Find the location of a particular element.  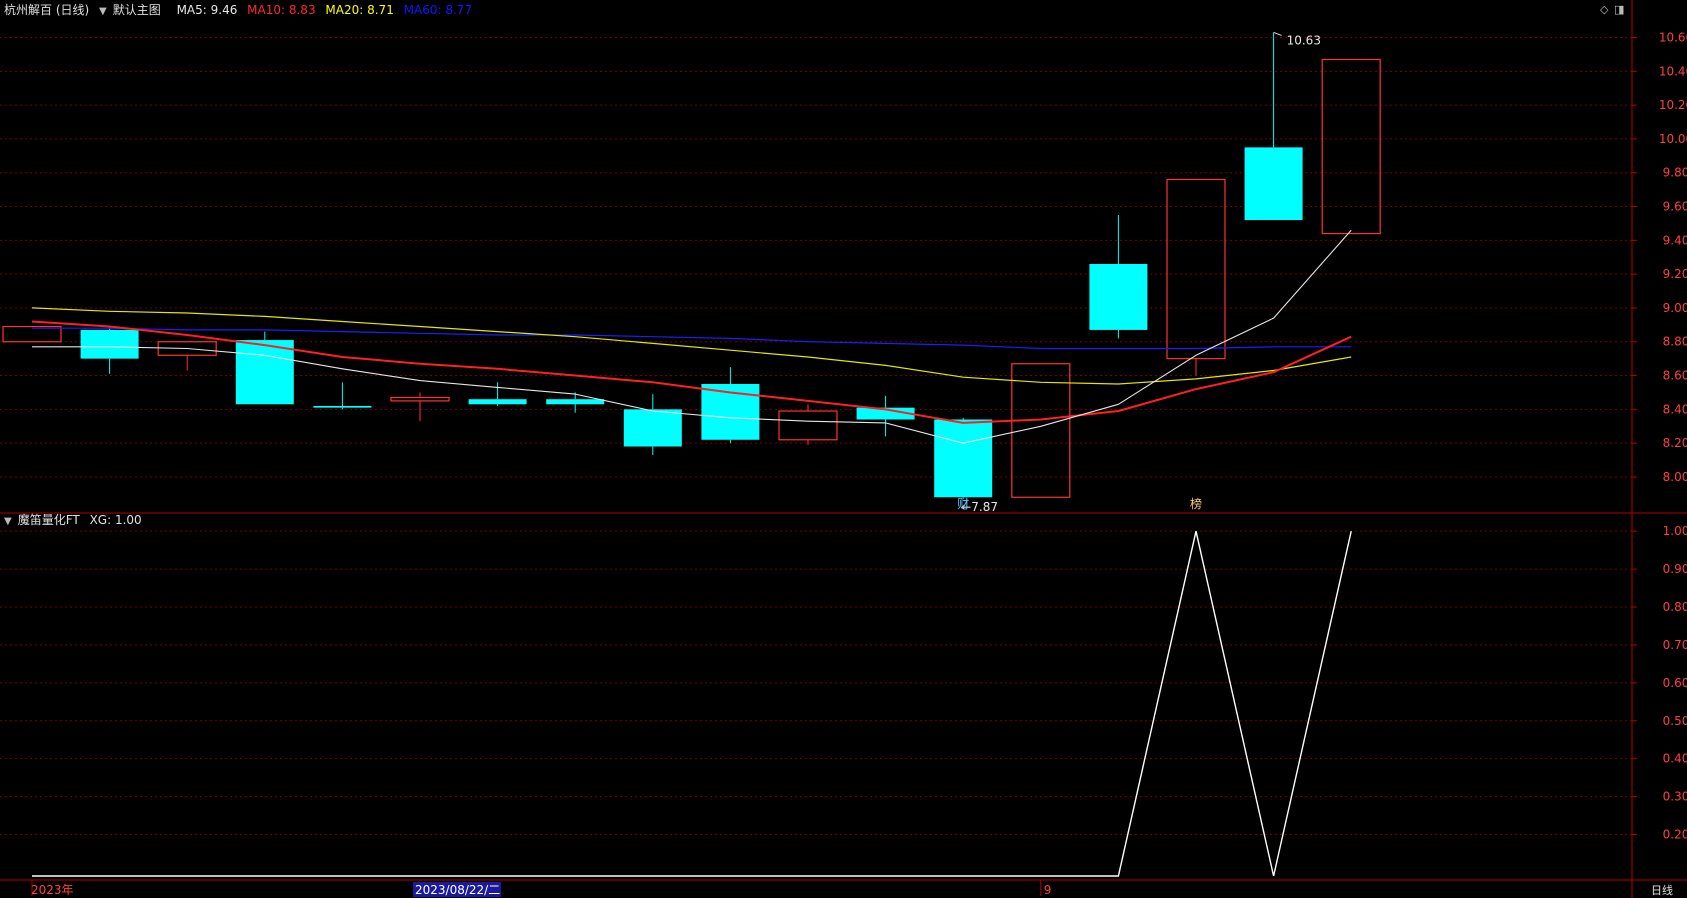

x-axis-label: 2023/08/22/二 is located at coordinates (457, 889).